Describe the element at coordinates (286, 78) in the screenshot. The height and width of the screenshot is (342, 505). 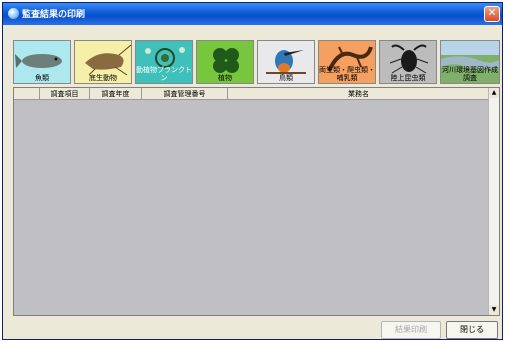
I see `category-birds-label: 鳥類` at that location.